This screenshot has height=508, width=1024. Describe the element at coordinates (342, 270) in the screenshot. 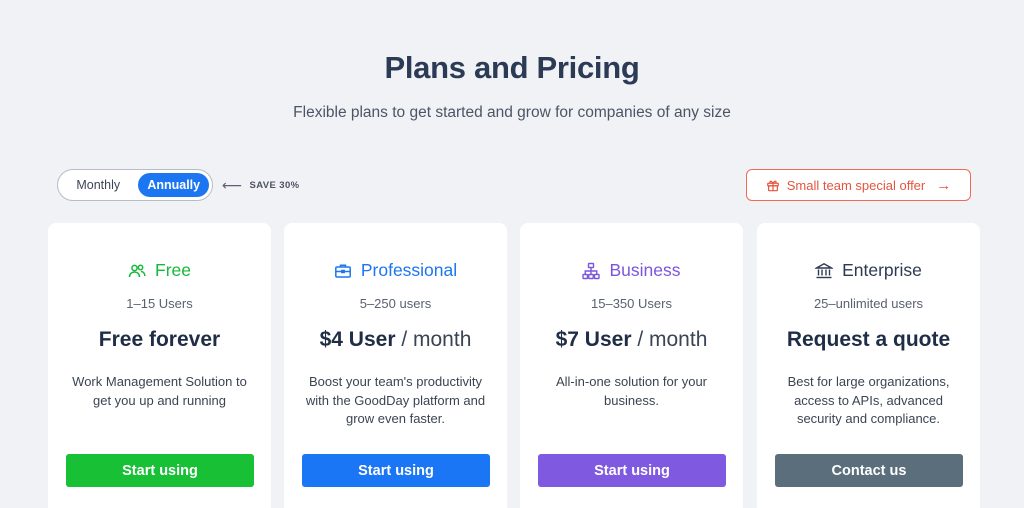

I see `briefcase-icon` at that location.